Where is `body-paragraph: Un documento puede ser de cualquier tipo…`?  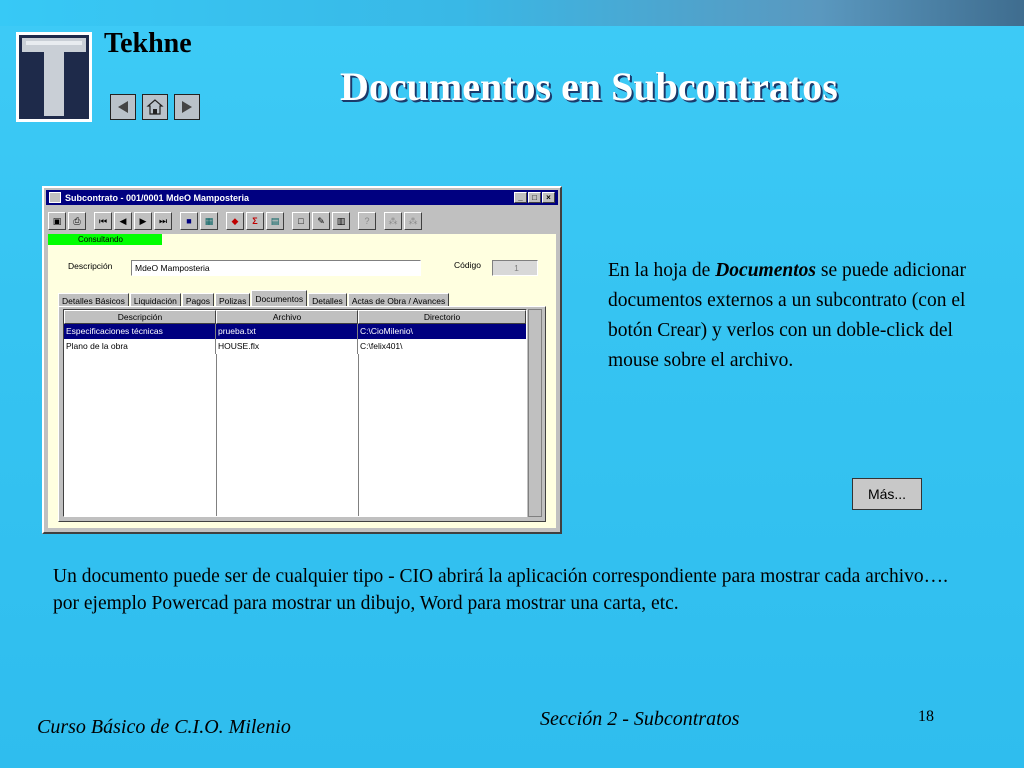
body-paragraph: Un documento puede ser de cualquier tipo… is located at coordinates (501, 590).